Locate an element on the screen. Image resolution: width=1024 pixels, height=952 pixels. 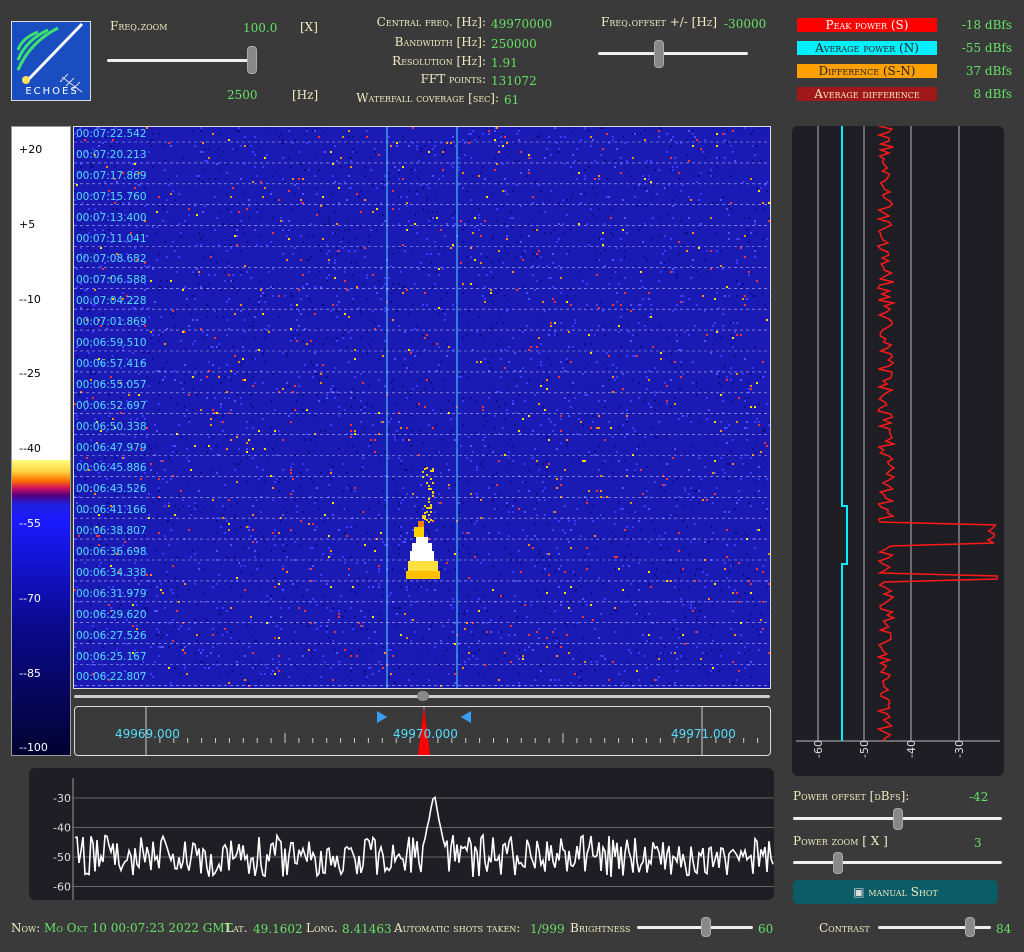
fft-points-label: FFT points: is located at coordinates (453, 79).